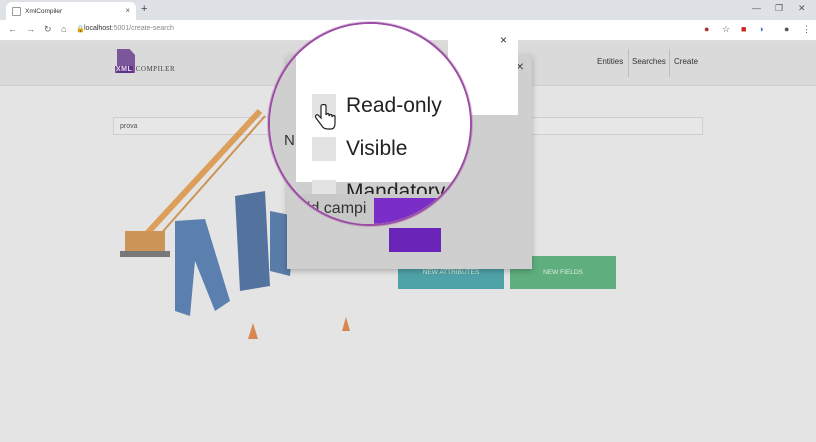  I want to click on modal-field-label: N, so click(289, 140).